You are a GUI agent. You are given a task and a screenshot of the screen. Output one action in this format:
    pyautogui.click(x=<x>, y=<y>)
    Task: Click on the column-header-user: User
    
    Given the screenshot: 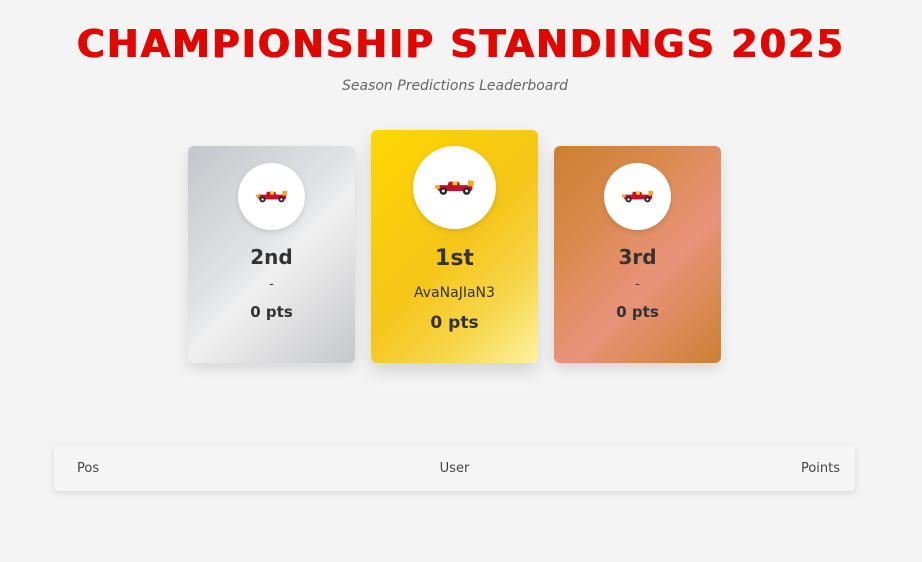 What is the action you would take?
    pyautogui.click(x=454, y=469)
    